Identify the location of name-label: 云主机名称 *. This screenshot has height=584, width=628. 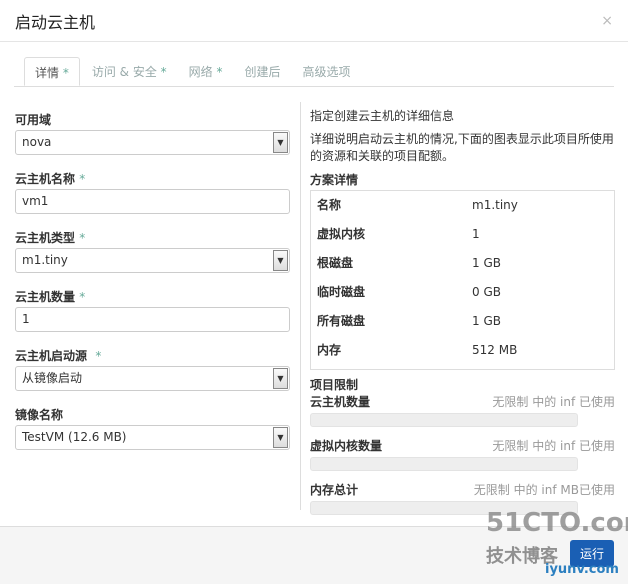
(152, 179).